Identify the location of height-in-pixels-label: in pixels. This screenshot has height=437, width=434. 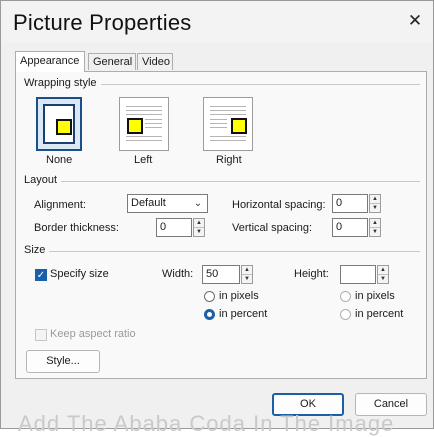
(375, 296).